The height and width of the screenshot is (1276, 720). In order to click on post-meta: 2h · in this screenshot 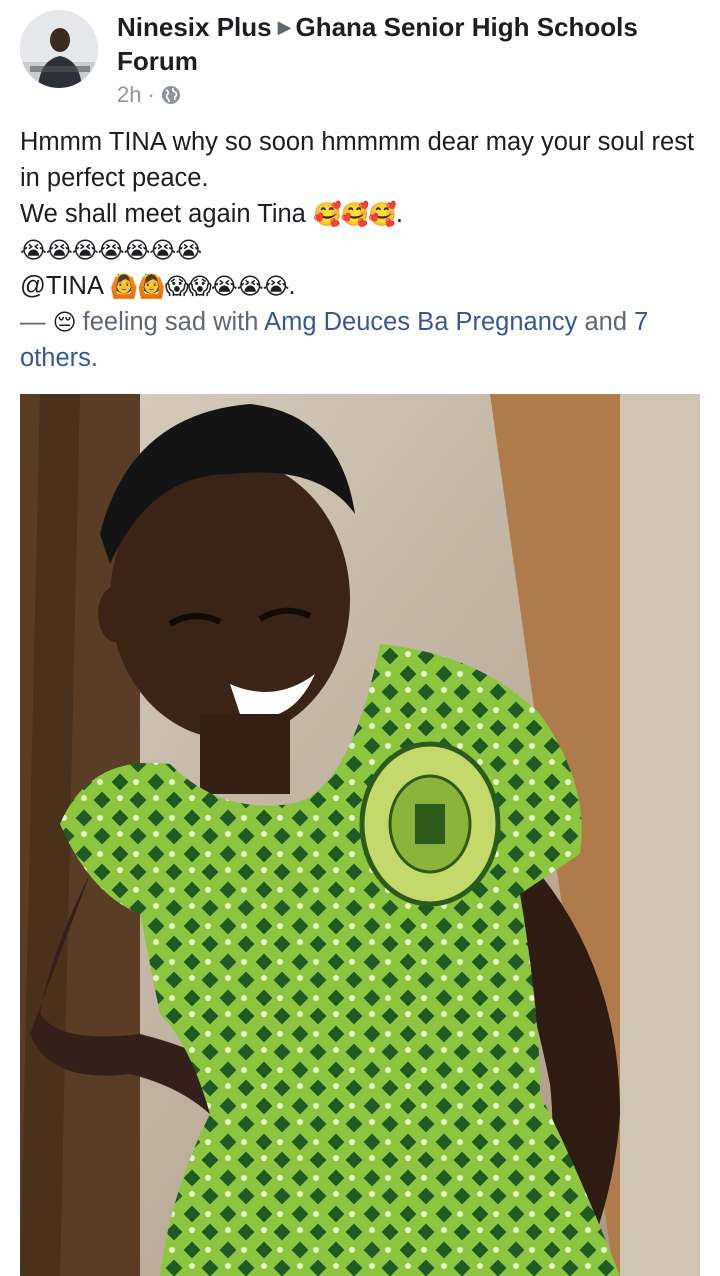, I will do `click(407, 95)`.